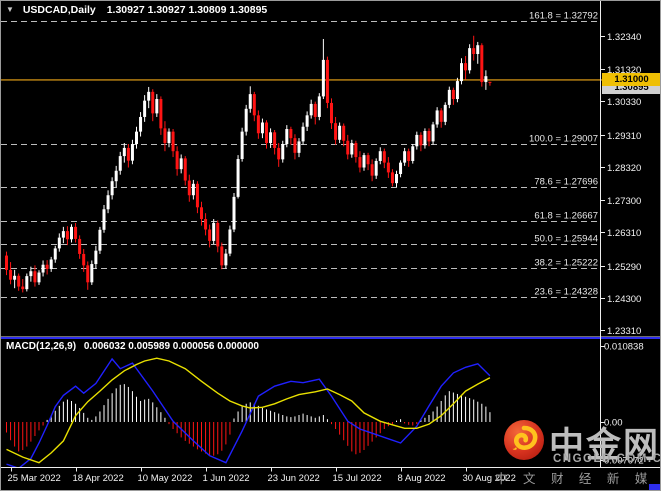 Image resolution: width=661 pixels, height=491 pixels. Describe the element at coordinates (631, 79) in the screenshot. I see `level-price-box: 1.31000` at that location.